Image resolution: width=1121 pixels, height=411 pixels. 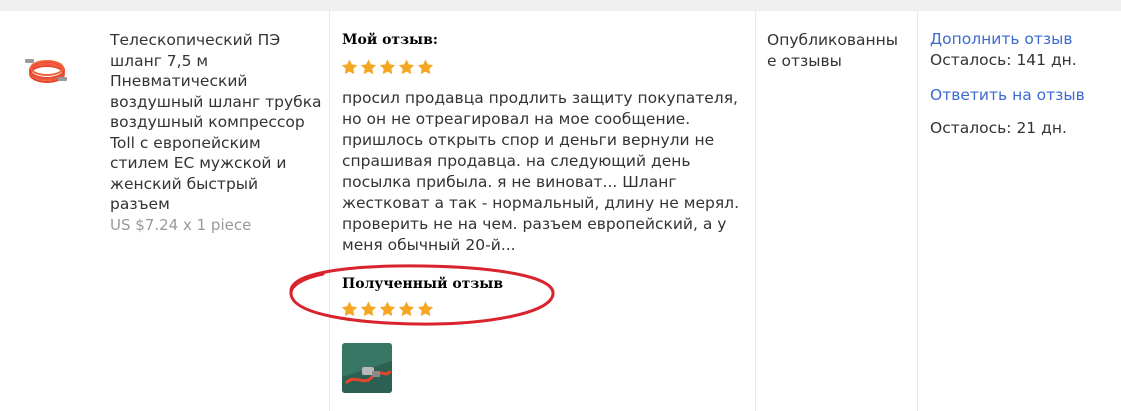 What do you see at coordinates (1001, 39) in the screenshot?
I see `add-review-link: Дополнить отзыв` at bounding box center [1001, 39].